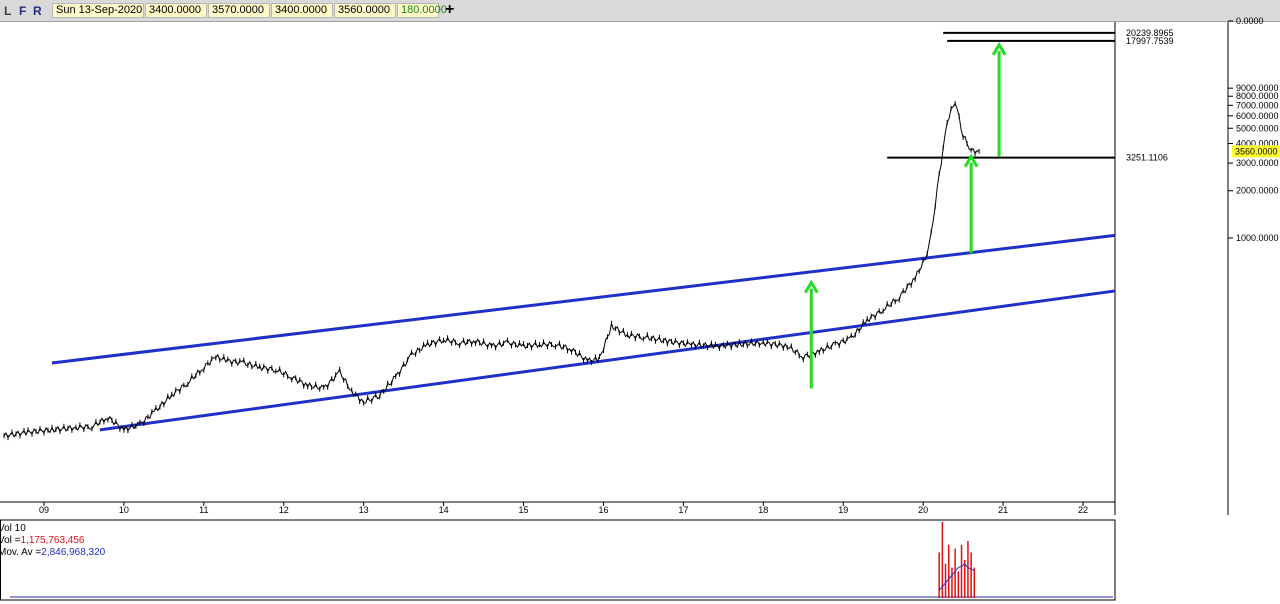 Image resolution: width=1280 pixels, height=604 pixels. I want to click on price-level-label: 17997.7539, so click(1150, 41).